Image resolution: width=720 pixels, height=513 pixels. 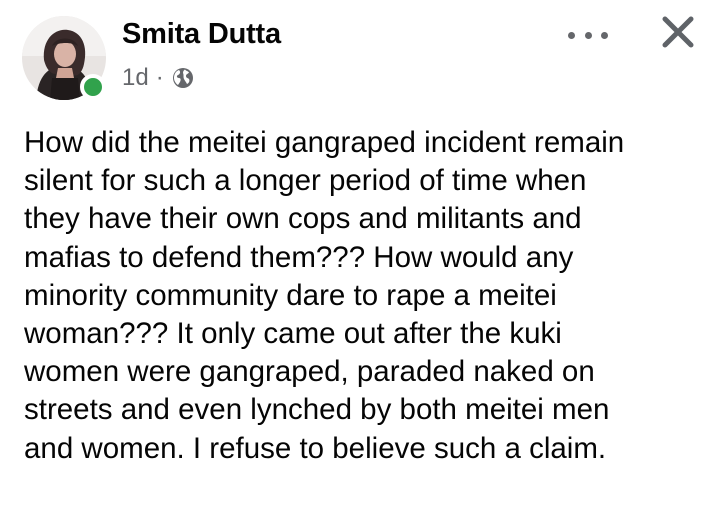 What do you see at coordinates (201, 34) in the screenshot?
I see `author-name: Smita Dutta` at bounding box center [201, 34].